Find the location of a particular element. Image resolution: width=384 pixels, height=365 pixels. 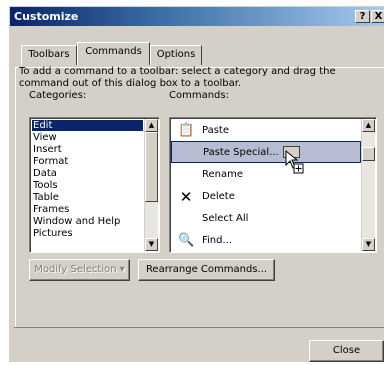

help-button: ? is located at coordinates (362, 16).